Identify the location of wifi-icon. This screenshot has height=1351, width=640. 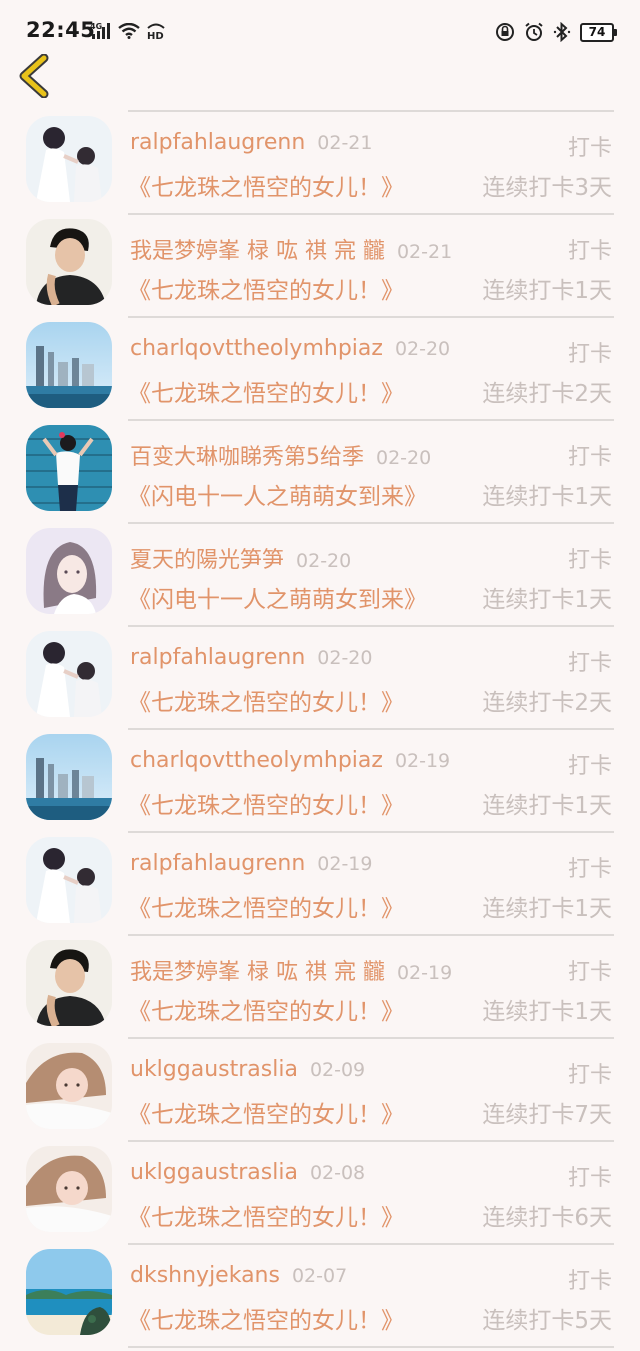
(129, 31).